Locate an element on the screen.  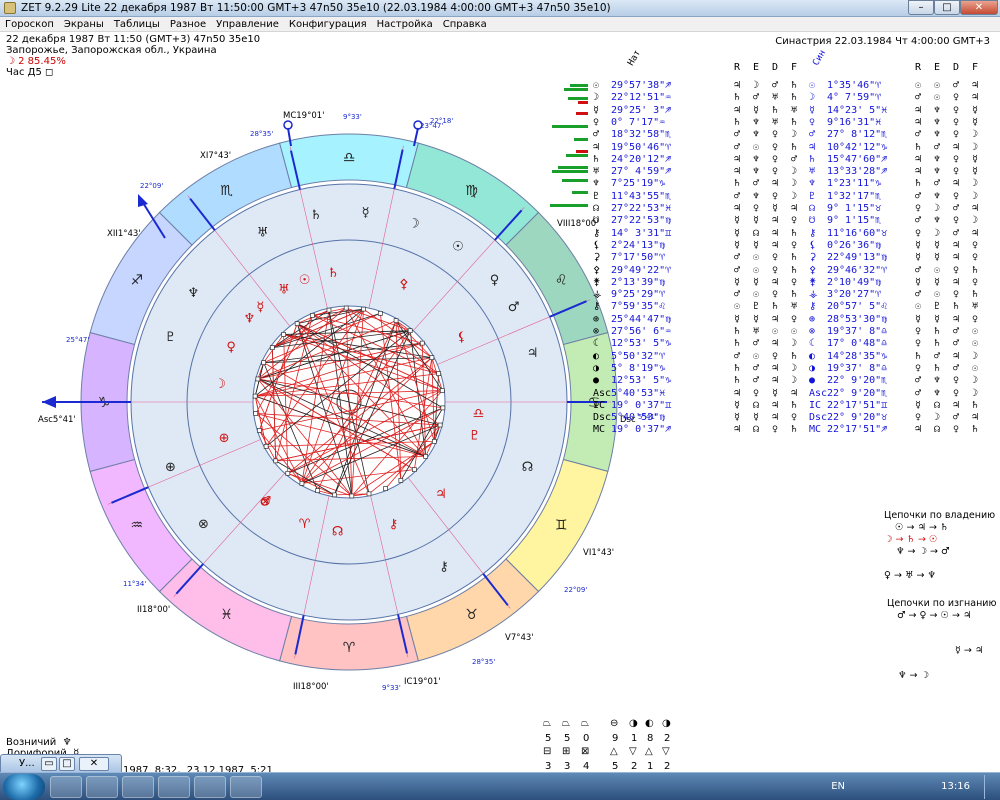
synastry-position: 13°33'28"♐ is located at coordinates (857, 172).